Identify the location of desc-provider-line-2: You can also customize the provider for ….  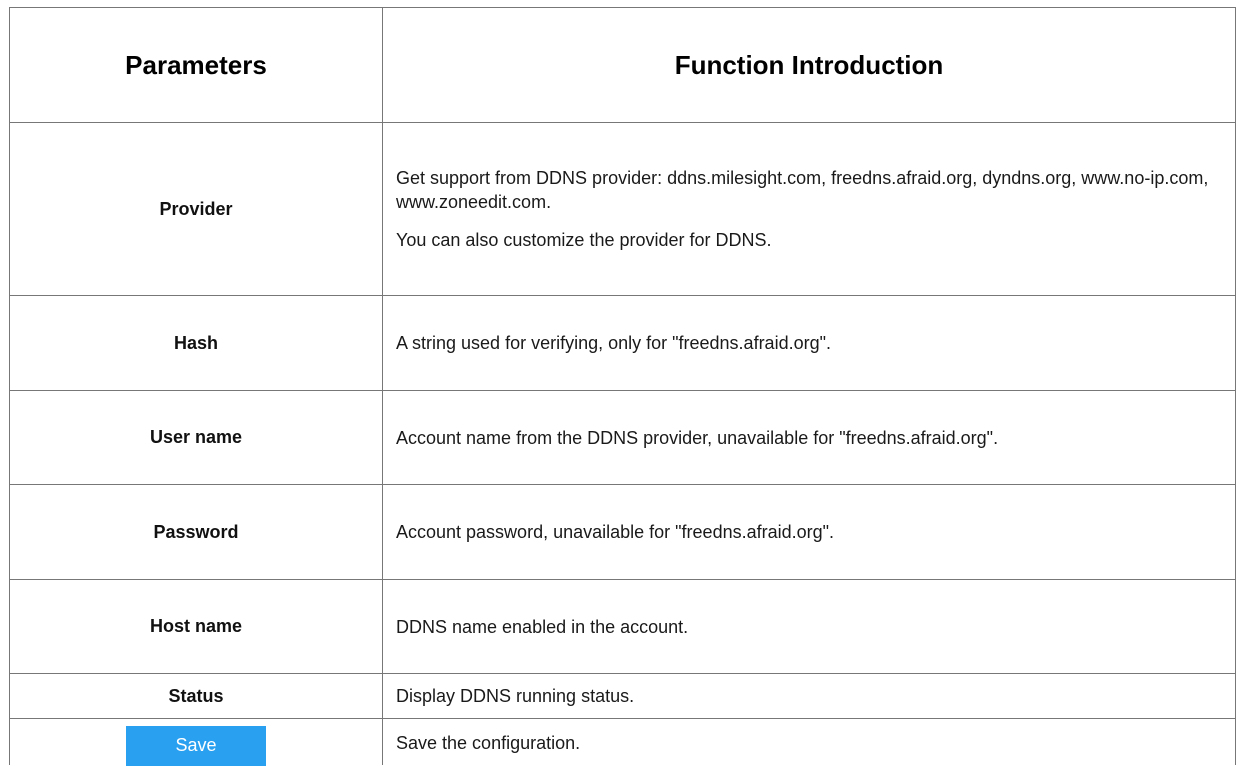
(584, 240).